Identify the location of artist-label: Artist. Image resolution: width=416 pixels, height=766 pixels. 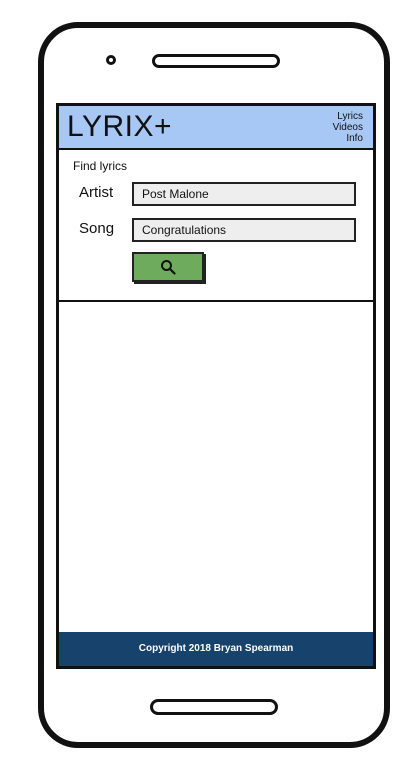
(96, 192).